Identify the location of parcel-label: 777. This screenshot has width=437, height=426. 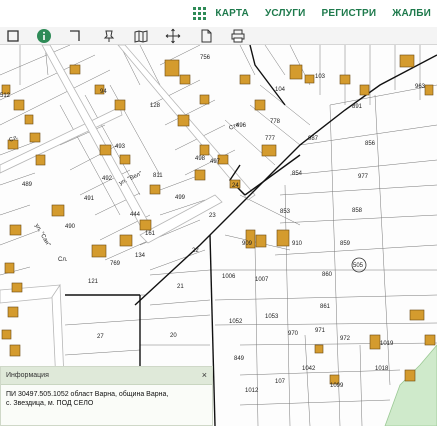
(270, 139).